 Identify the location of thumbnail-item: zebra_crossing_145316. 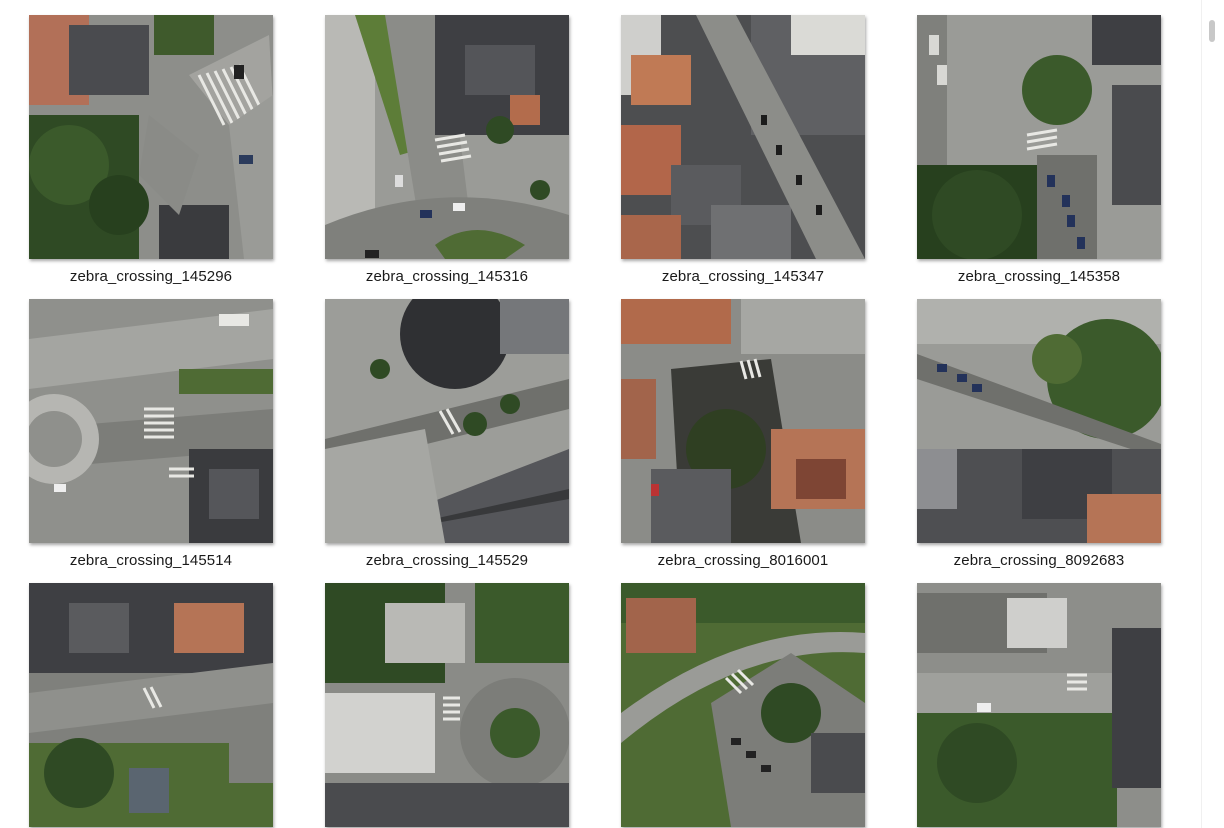
(447, 157).